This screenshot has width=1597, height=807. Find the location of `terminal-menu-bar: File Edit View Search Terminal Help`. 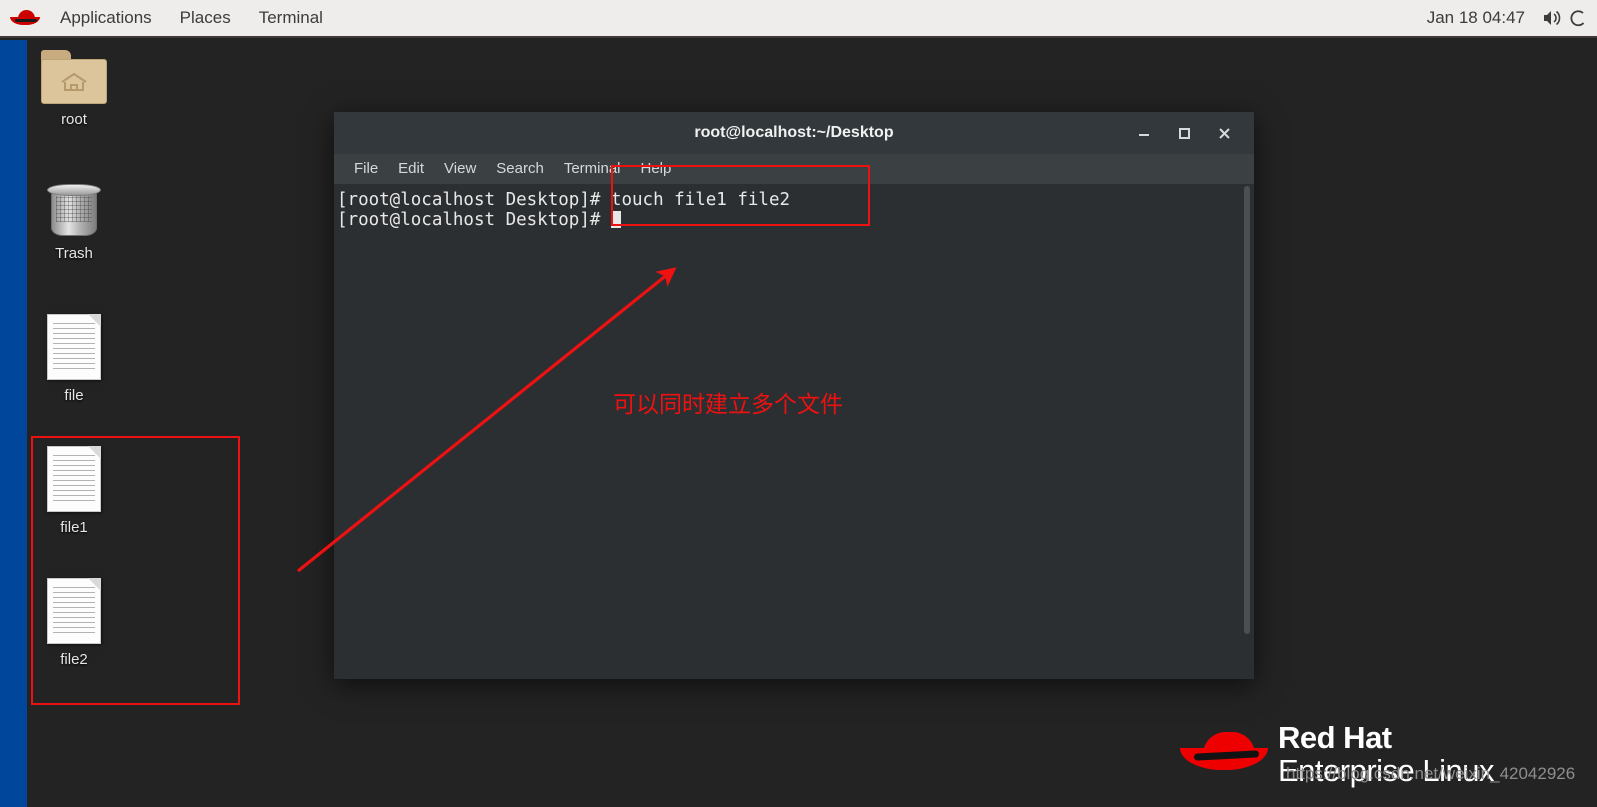

terminal-menu-bar: File Edit View Search Terminal Help is located at coordinates (794, 169).